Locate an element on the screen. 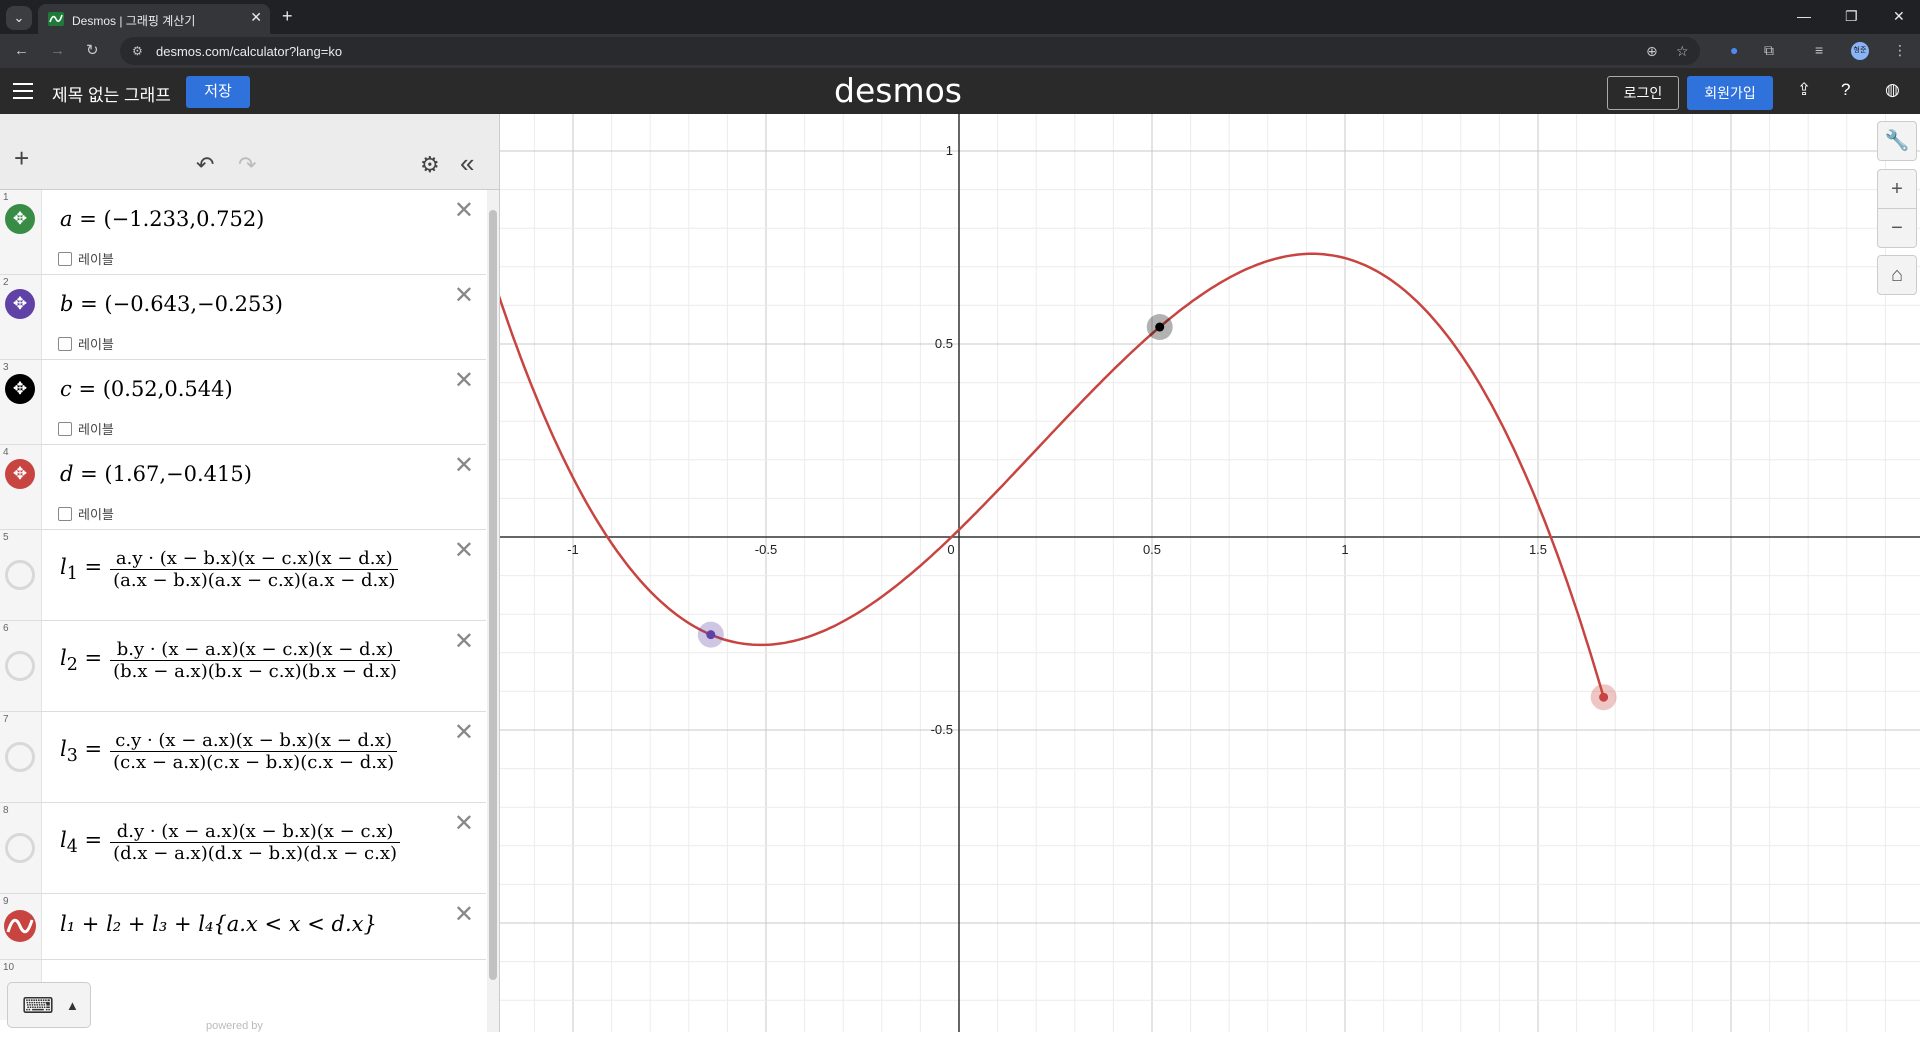 Image resolution: width=1920 pixels, height=1037 pixels. save-button: 저장 is located at coordinates (218, 92).